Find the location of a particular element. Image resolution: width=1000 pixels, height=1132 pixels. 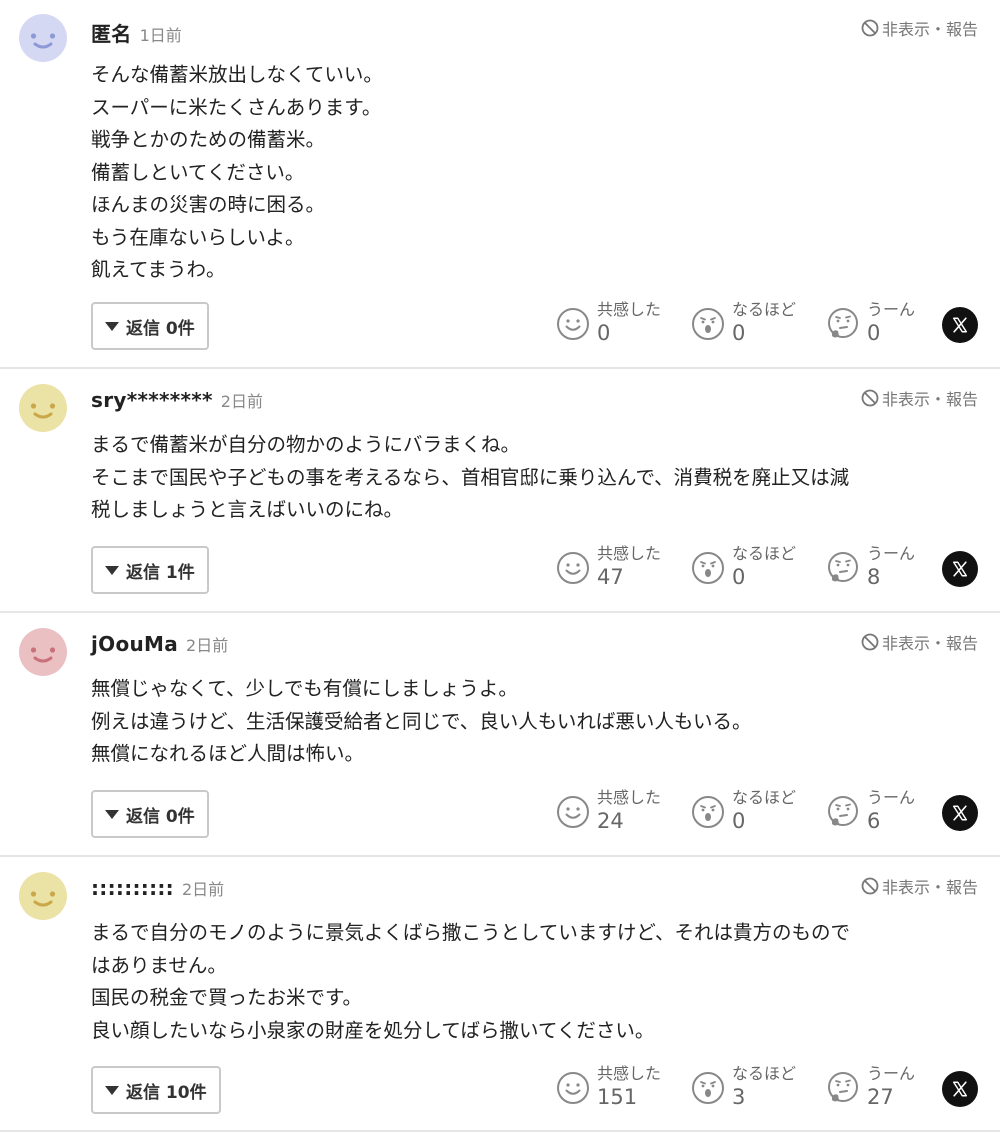

comment-line: 飢えてまうわ。 is located at coordinates (158, 269).